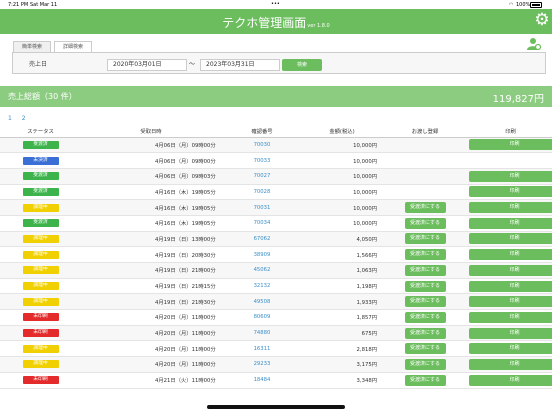 This screenshot has height=414, width=552. Describe the element at coordinates (24, 118) in the screenshot. I see `page-link-2: 2` at that location.